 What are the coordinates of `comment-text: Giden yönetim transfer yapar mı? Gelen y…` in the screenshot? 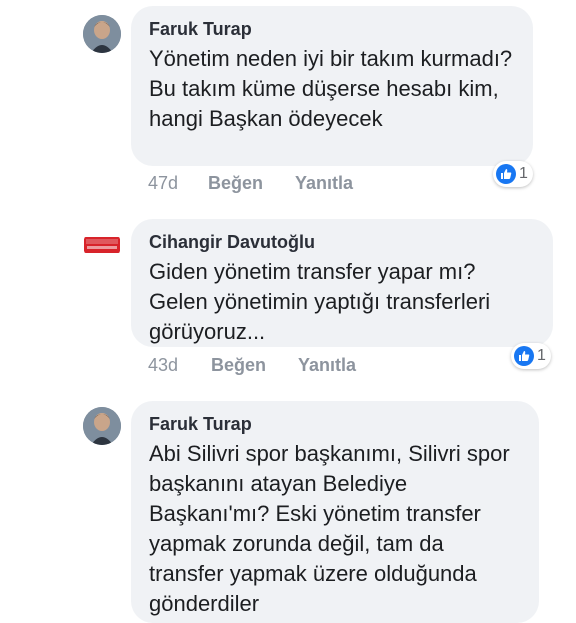 It's located at (320, 301).